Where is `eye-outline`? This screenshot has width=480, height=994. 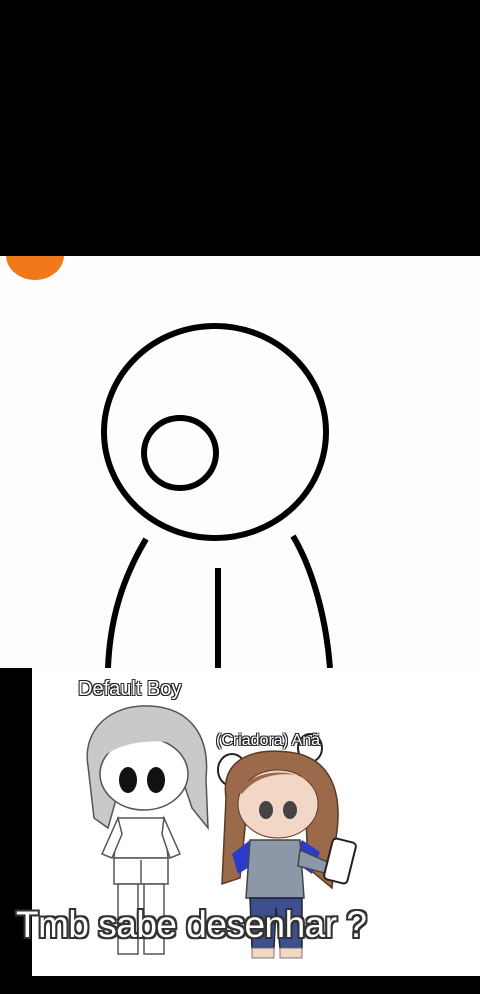 eye-outline is located at coordinates (180, 453).